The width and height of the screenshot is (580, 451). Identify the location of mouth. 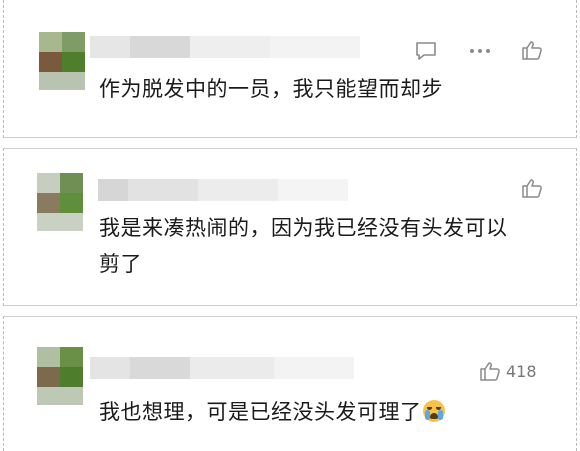
(433, 416).